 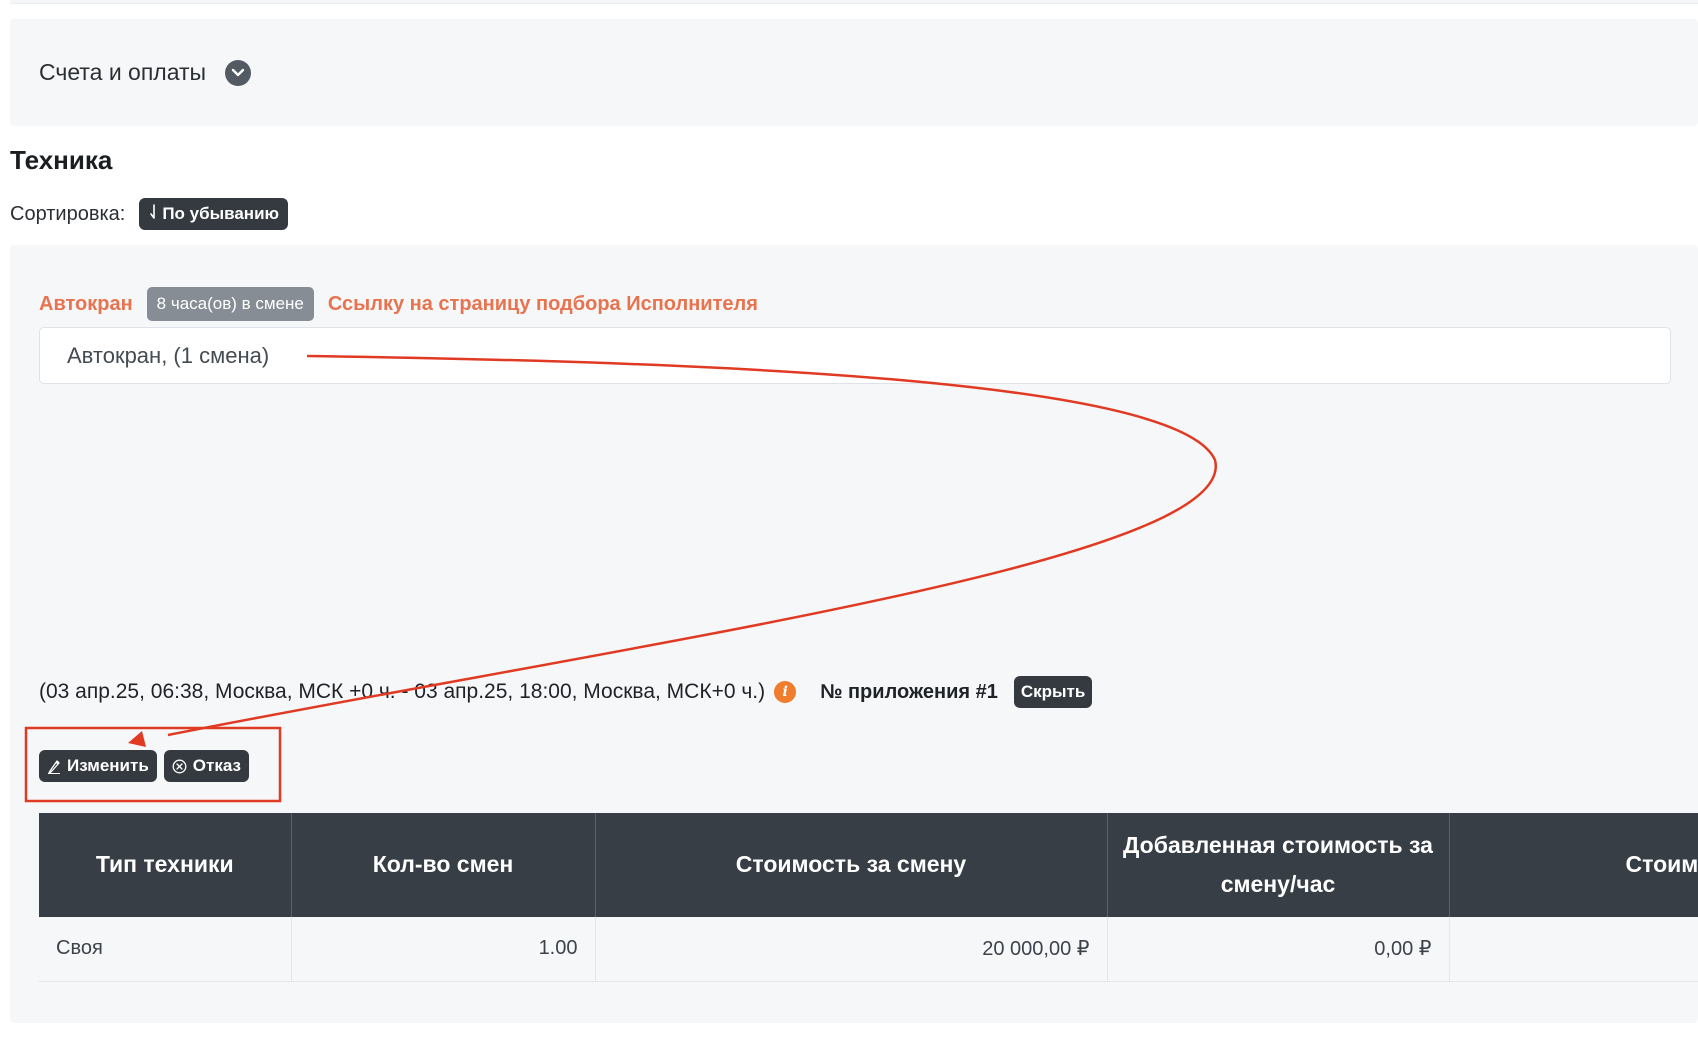 I want to click on table-row: Своя 1.00 20 000,00 ₽ 0,00 ₽, so click(x=868, y=949).